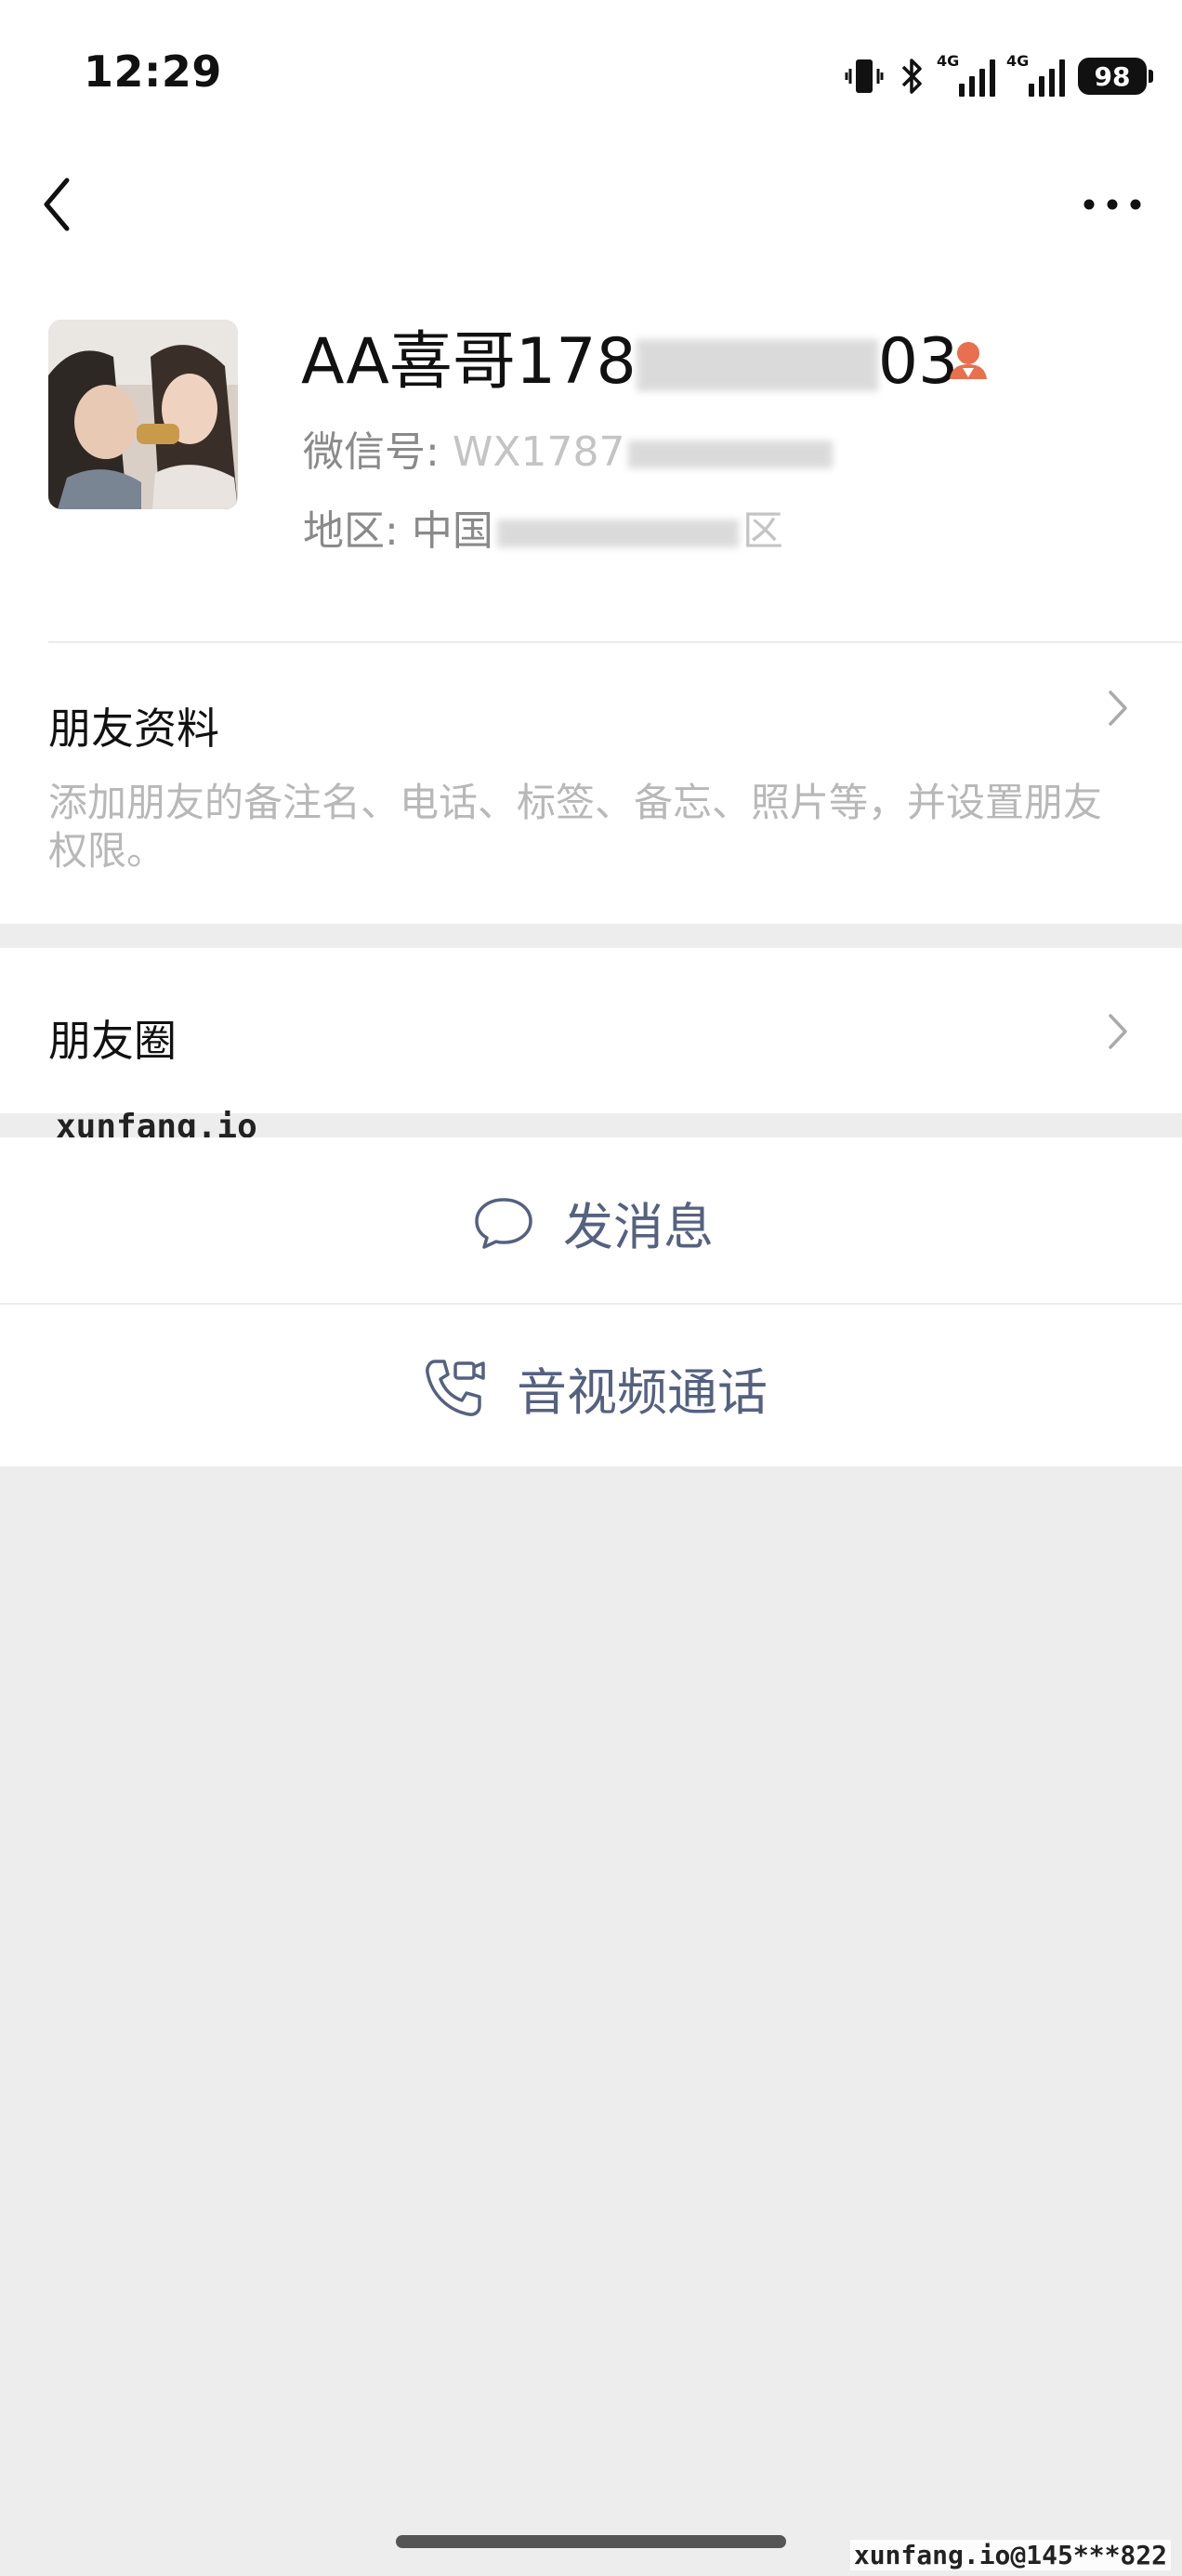  I want to click on signal-1-label: 4G, so click(948, 61).